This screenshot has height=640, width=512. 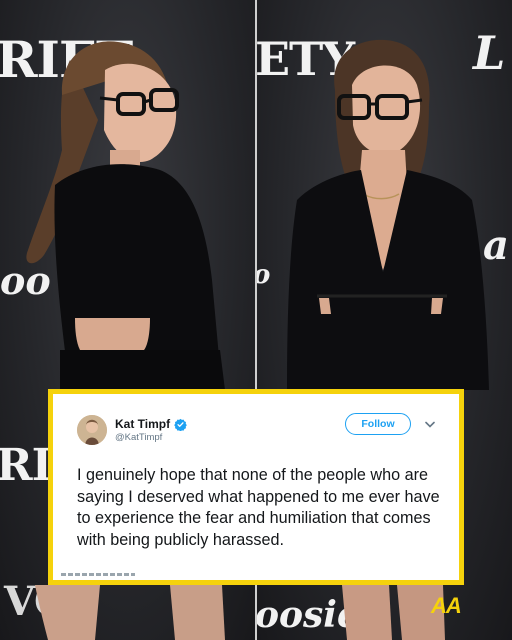 I want to click on avatar-photo-icon, so click(x=92, y=430).